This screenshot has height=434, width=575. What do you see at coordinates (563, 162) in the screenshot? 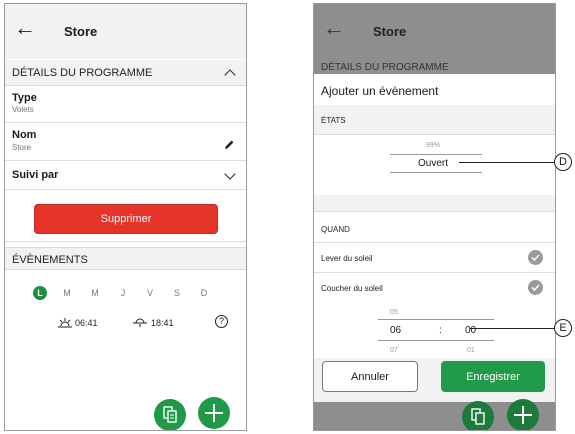
I see `callout-d-marker: D` at bounding box center [563, 162].